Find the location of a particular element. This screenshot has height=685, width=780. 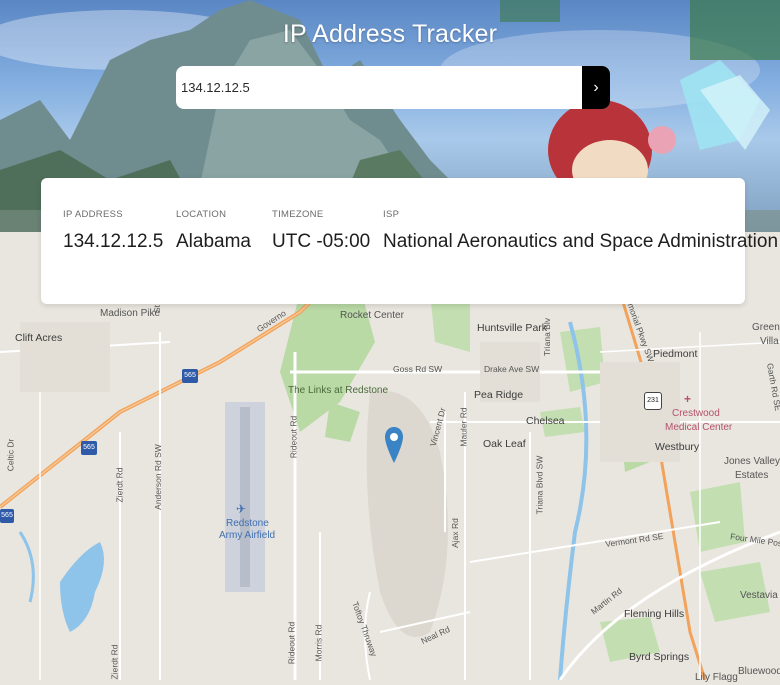

map-label: Jones Valley is located at coordinates (752, 461).